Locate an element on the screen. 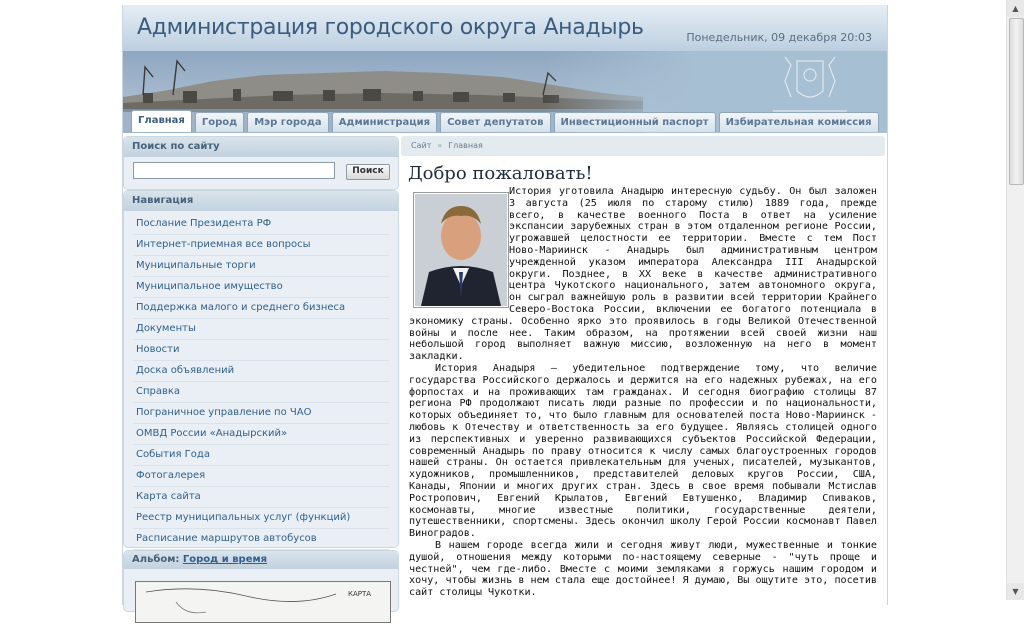 The width and height of the screenshot is (1024, 626). nav-item-business-support: Поддержка малого и среднего бизнеса is located at coordinates (261, 308).